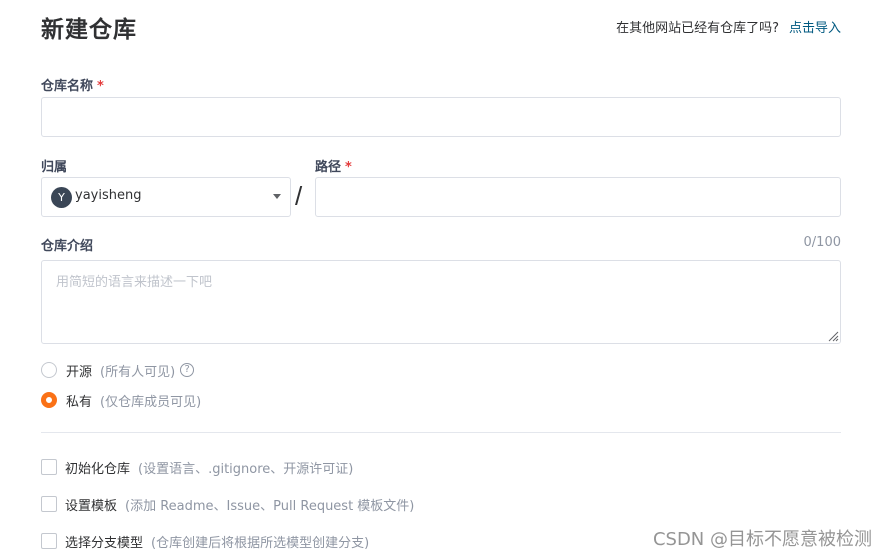 The height and width of the screenshot is (557, 886). I want to click on path-label: 路径 *, so click(333, 165).